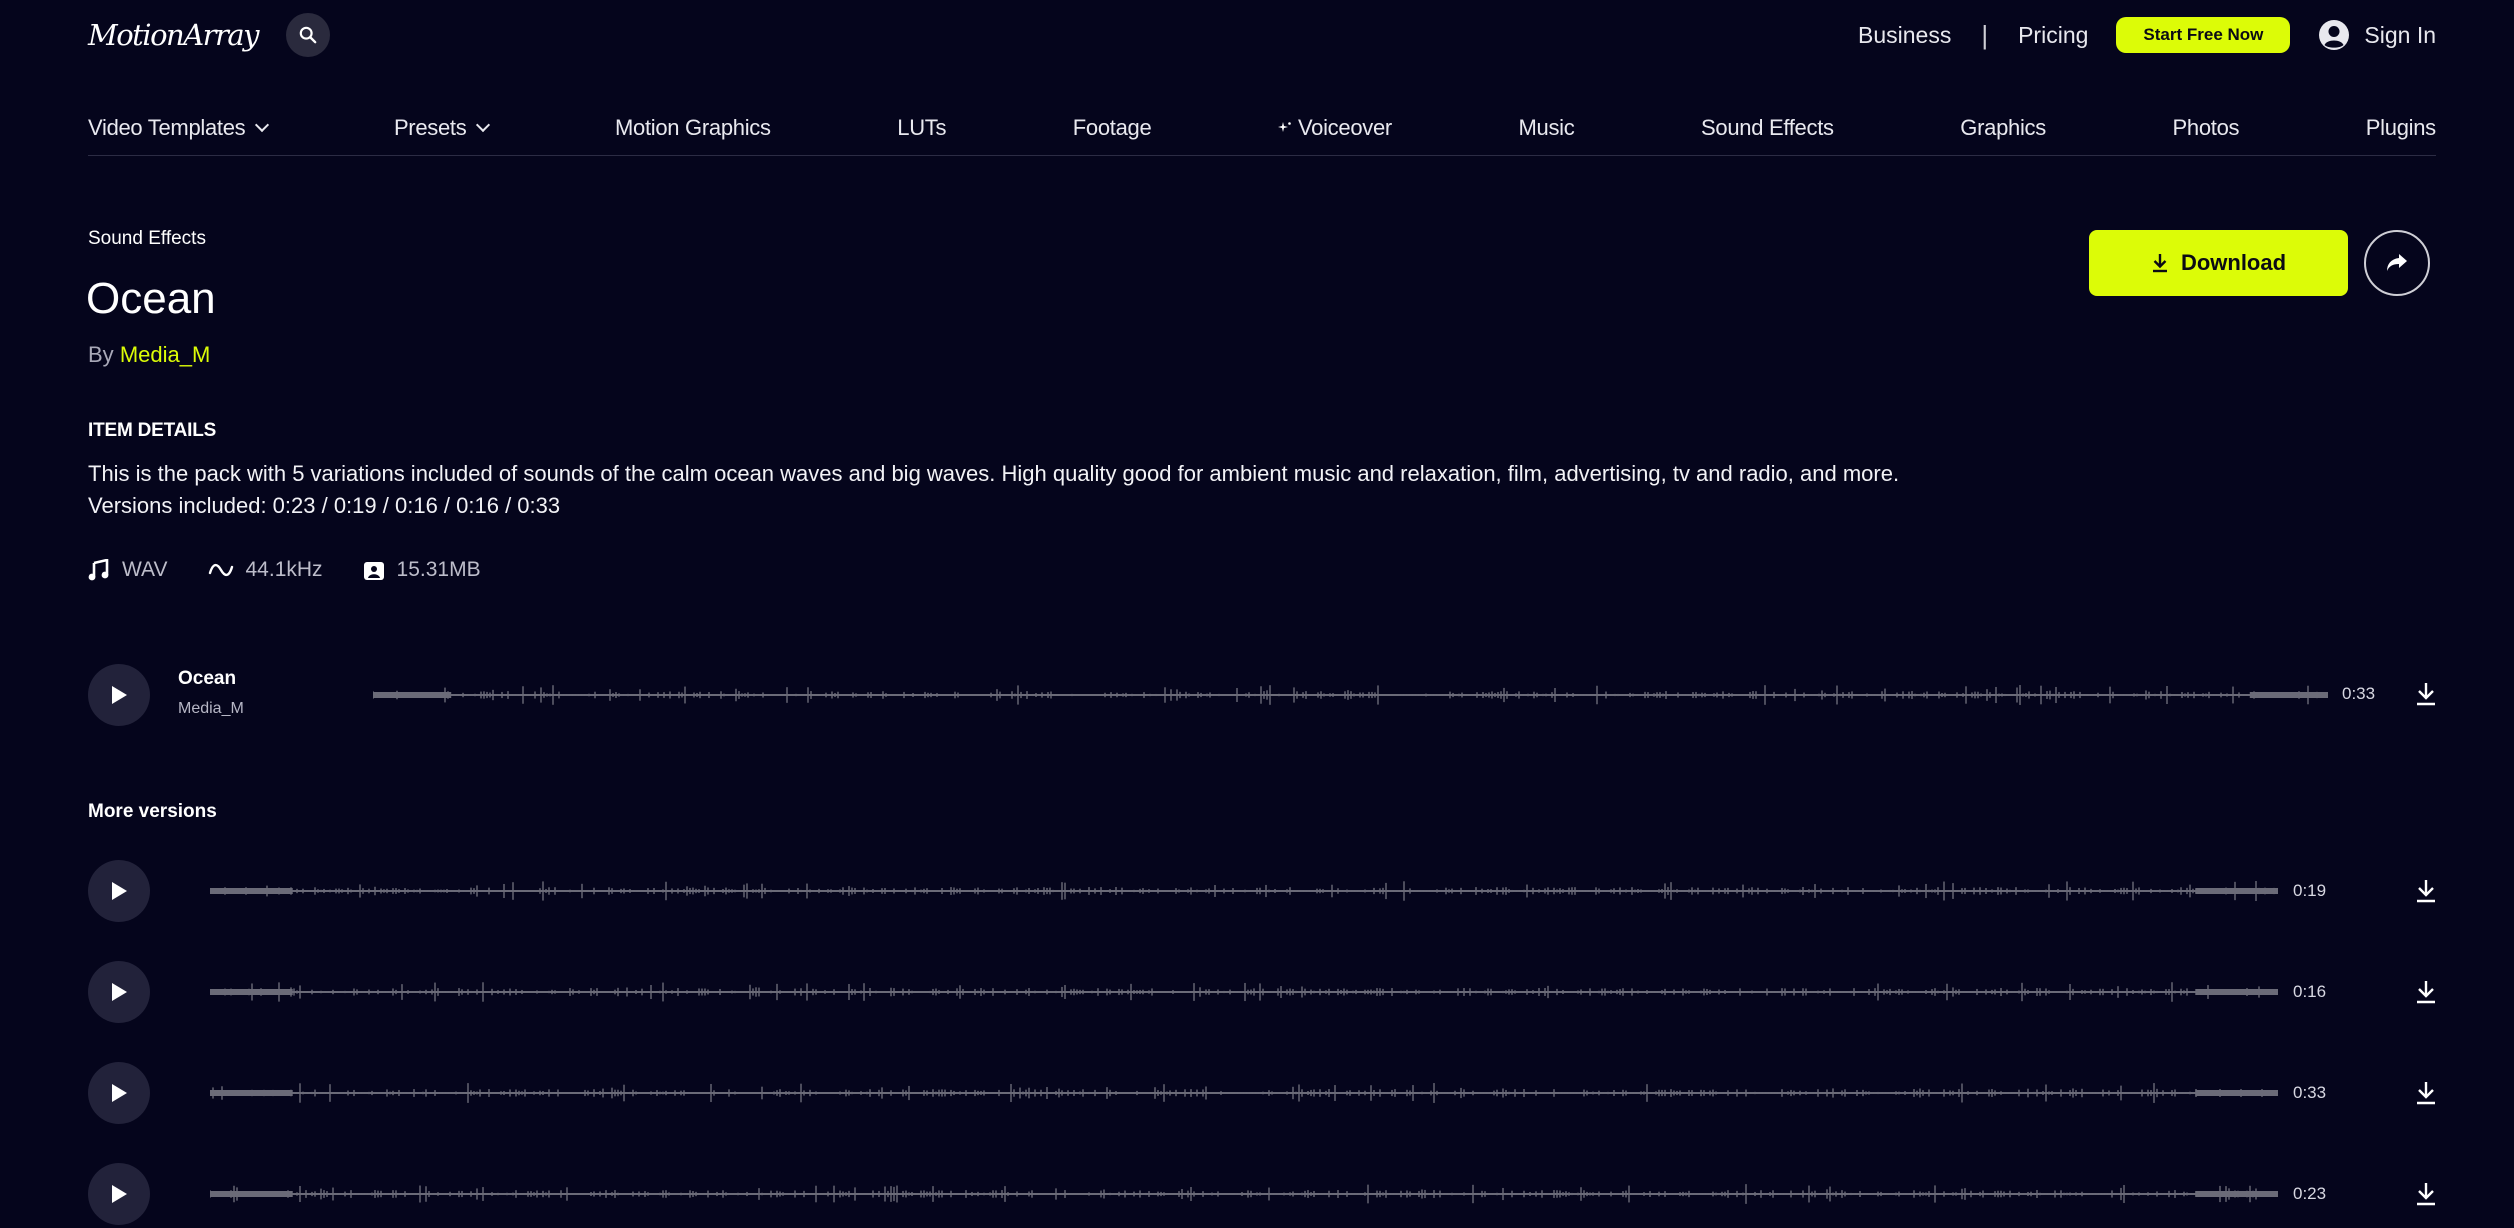 This screenshot has height=1228, width=2514. I want to click on sign-in-label: Sign In, so click(2400, 34).